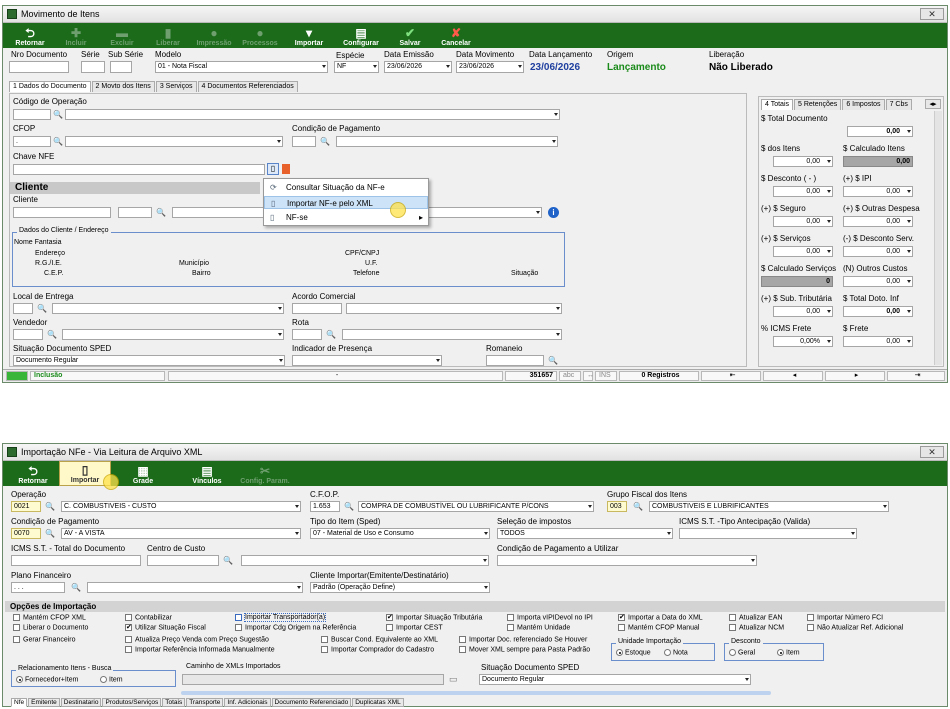 Image resolution: width=950 pixels, height=709 pixels. I want to click on serie-input, so click(93, 67).